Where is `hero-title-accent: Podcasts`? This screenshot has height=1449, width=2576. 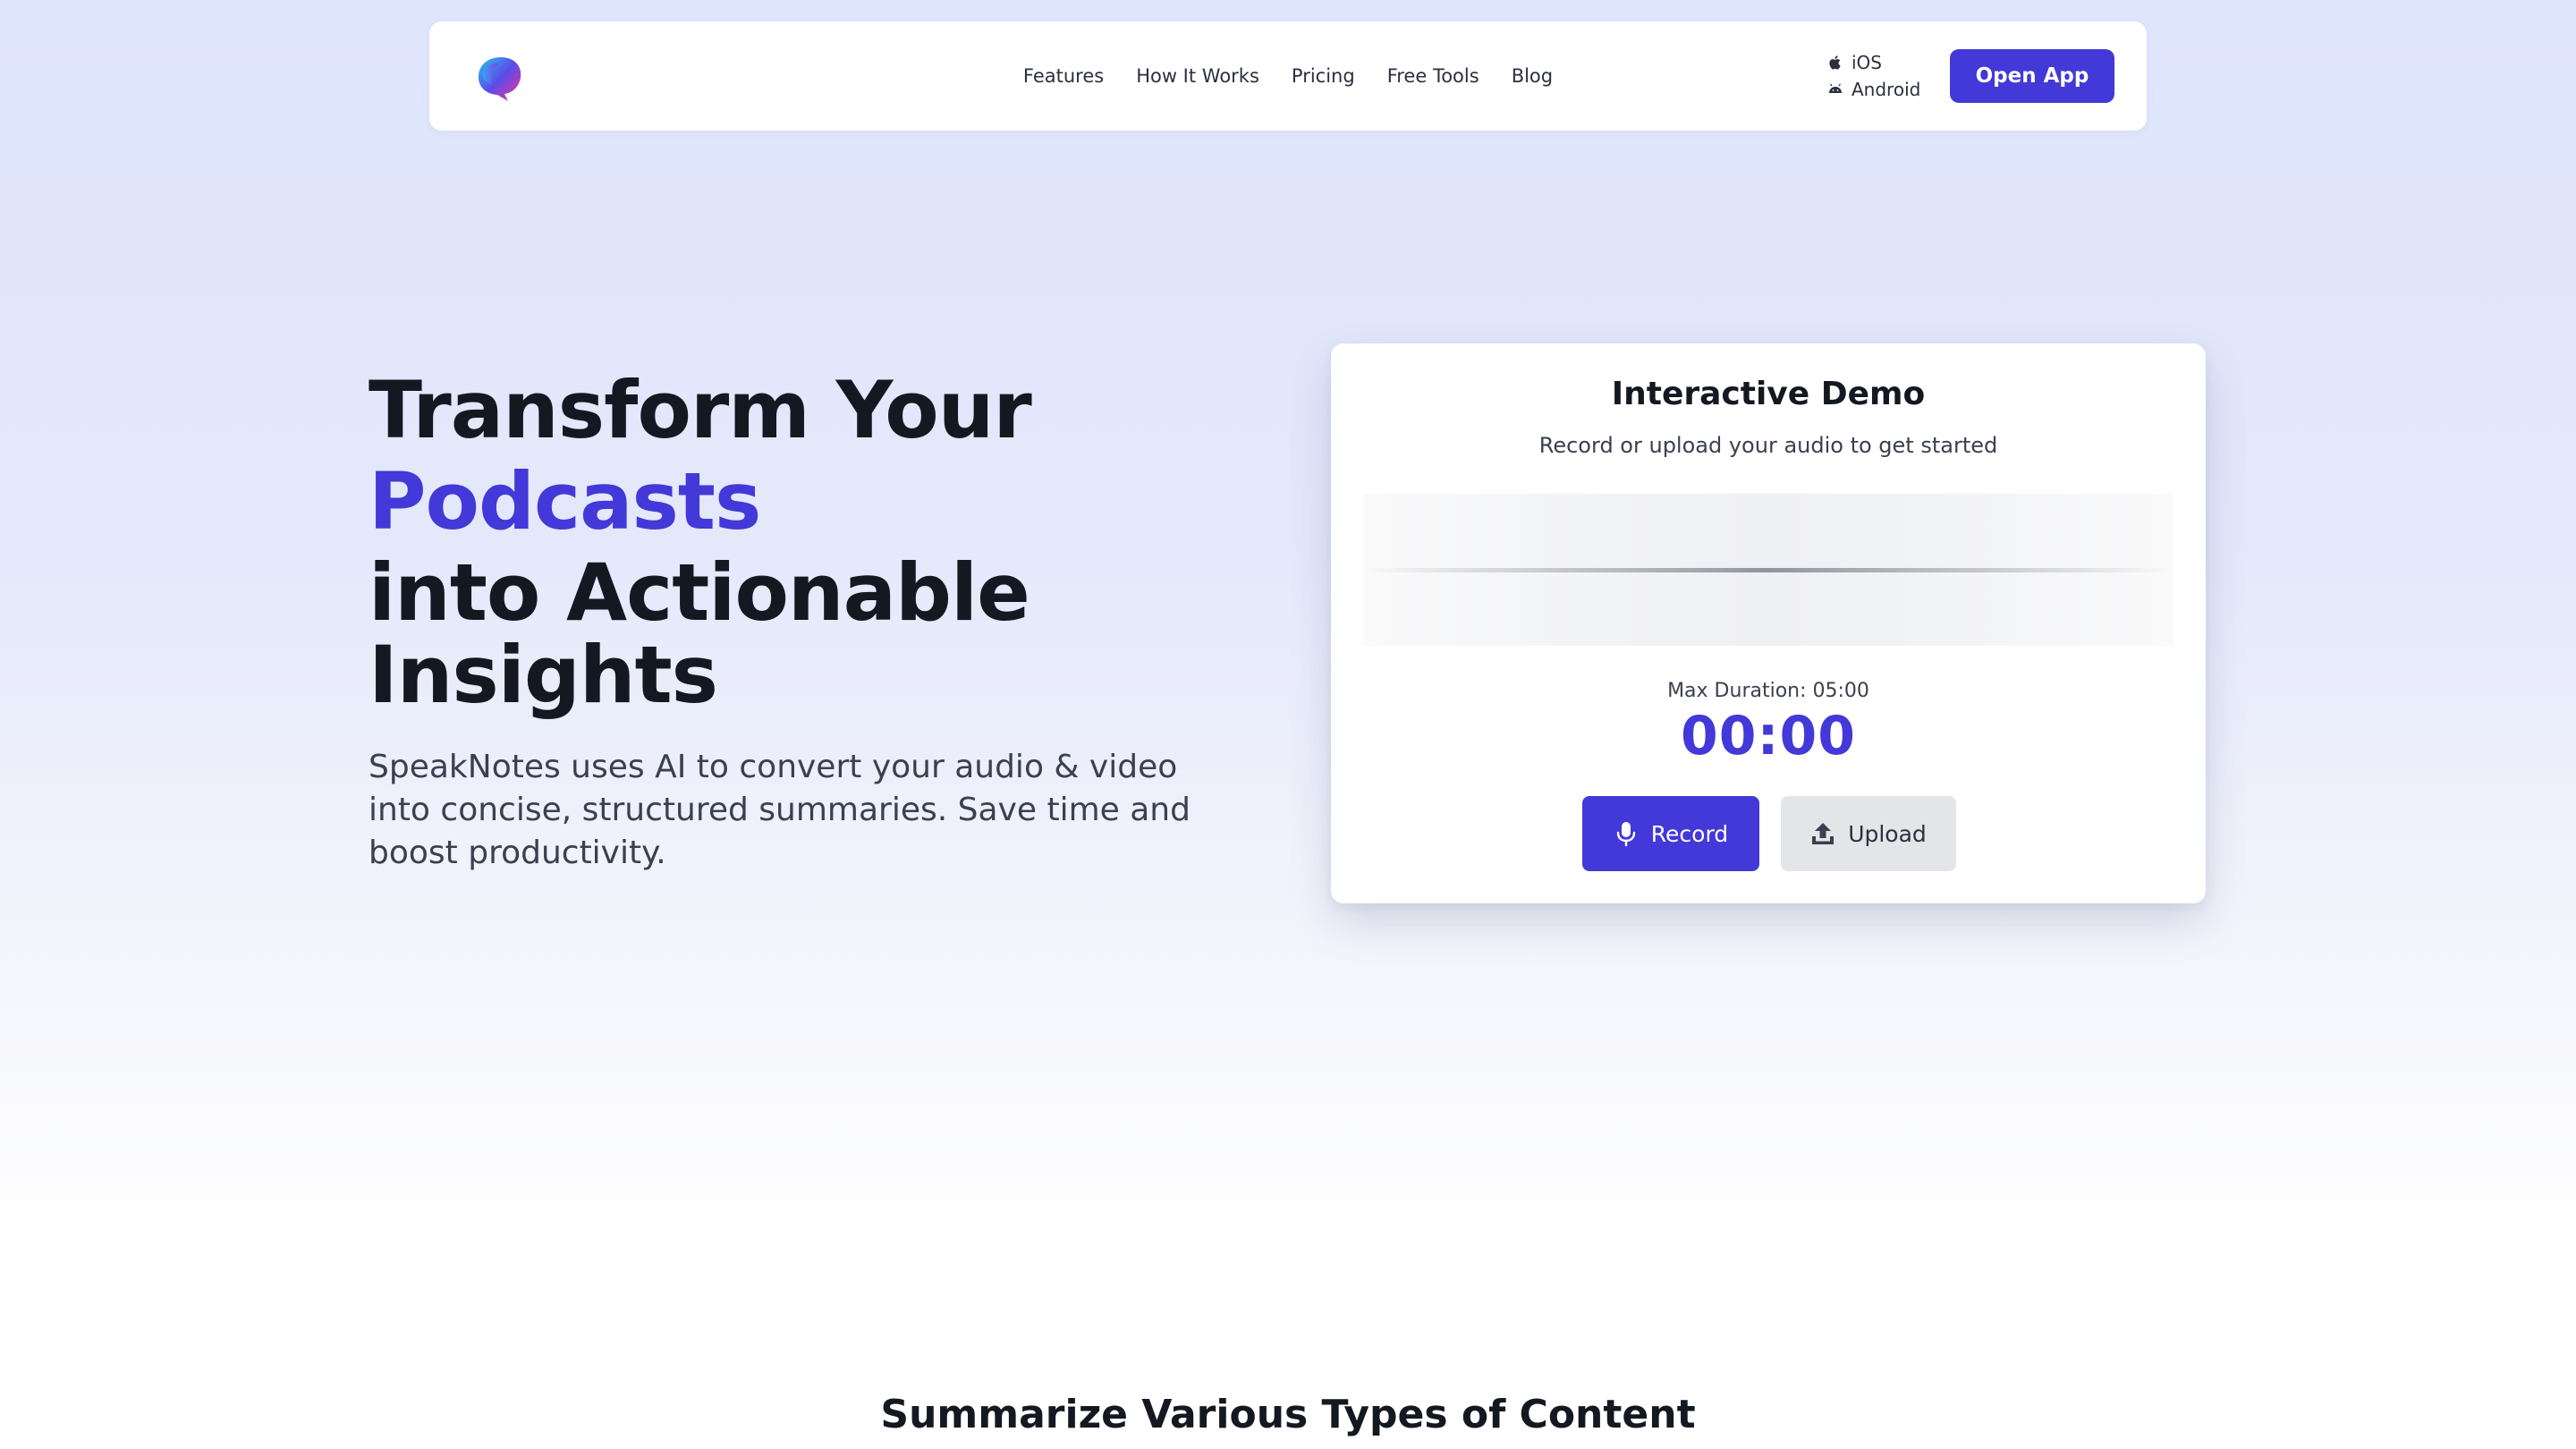
hero-title-accent: Podcasts is located at coordinates (565, 501).